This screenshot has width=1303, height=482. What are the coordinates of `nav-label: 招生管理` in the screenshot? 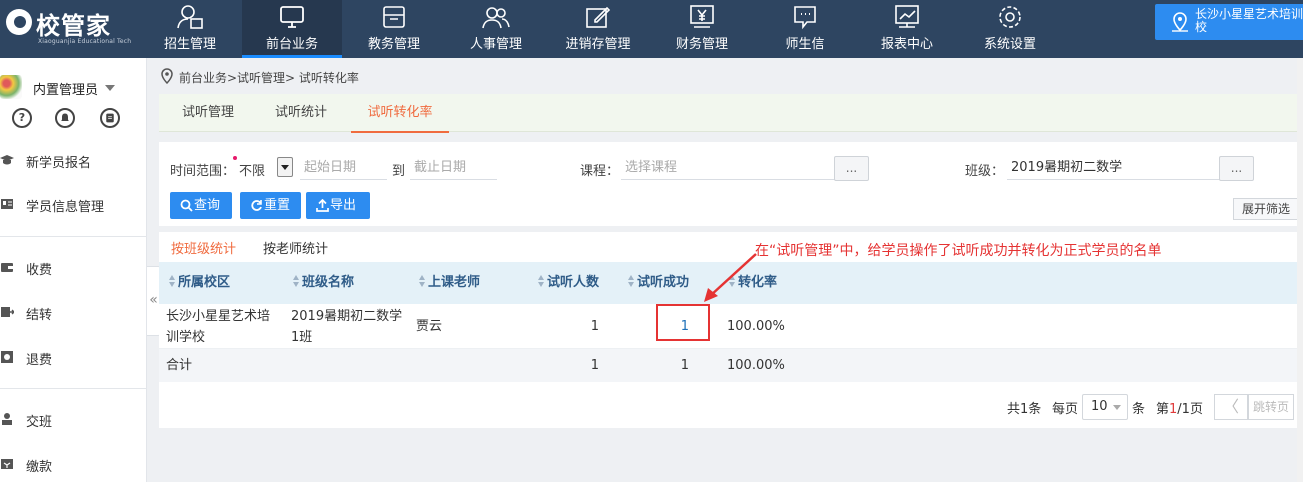 It's located at (189, 44).